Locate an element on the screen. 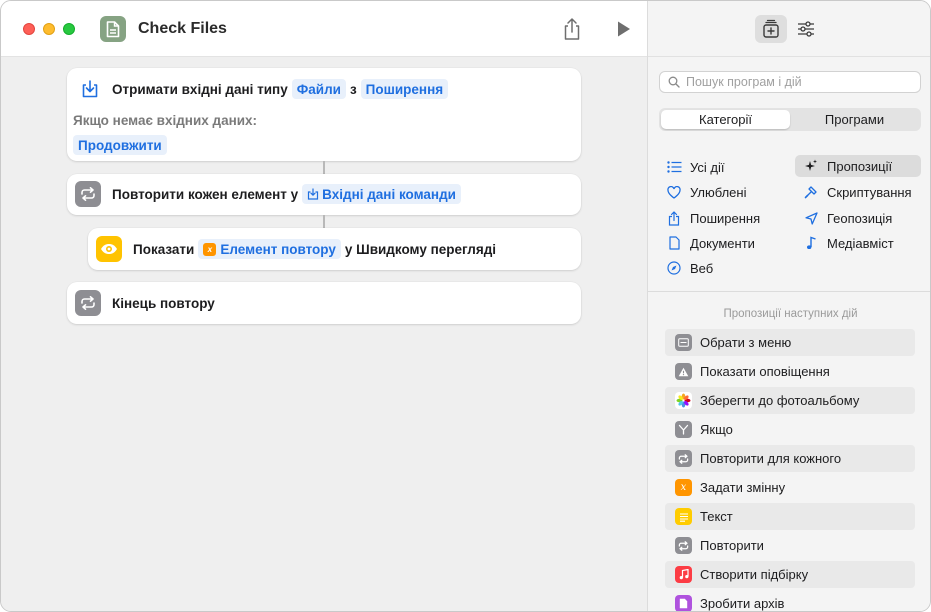  titlebar: Check Files is located at coordinates (324, 29).